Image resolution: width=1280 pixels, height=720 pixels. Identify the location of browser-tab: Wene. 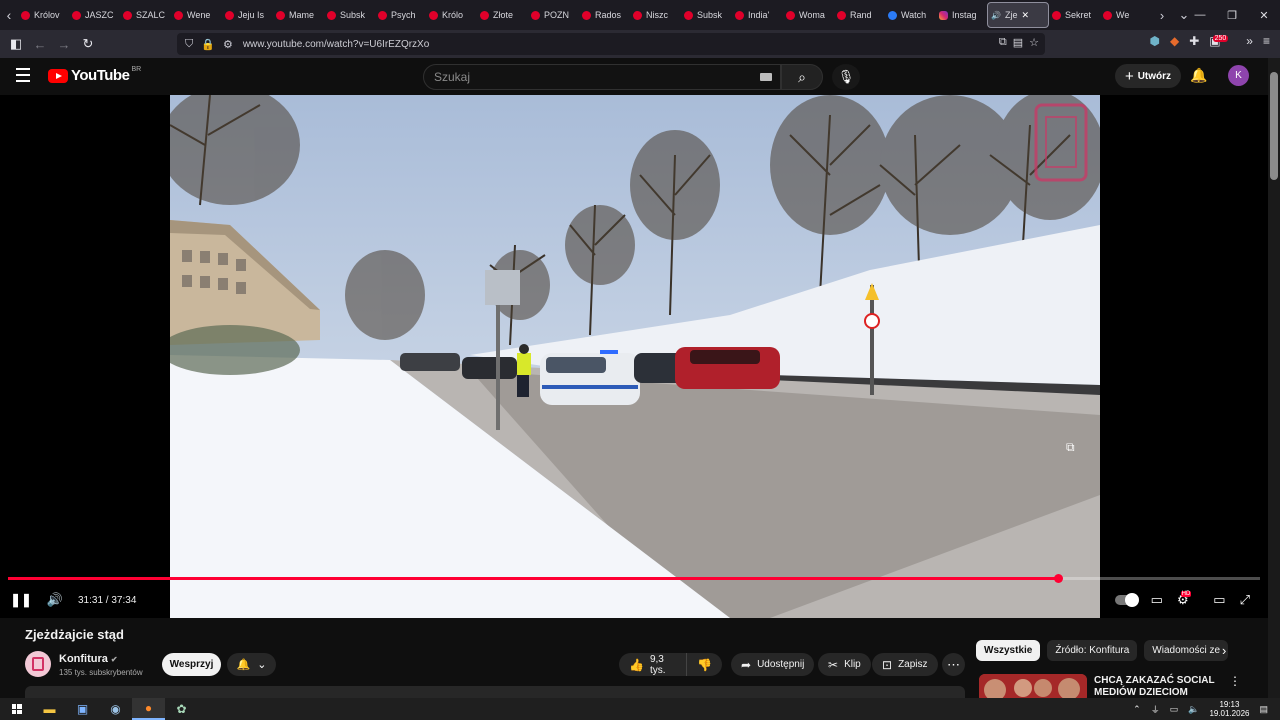
(196, 15).